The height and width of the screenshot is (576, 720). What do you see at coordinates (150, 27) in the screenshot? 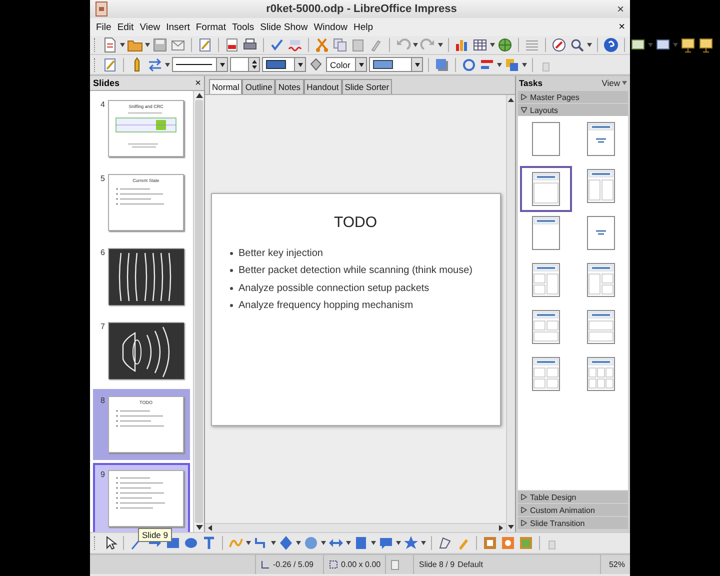
I see `menu-item: View` at bounding box center [150, 27].